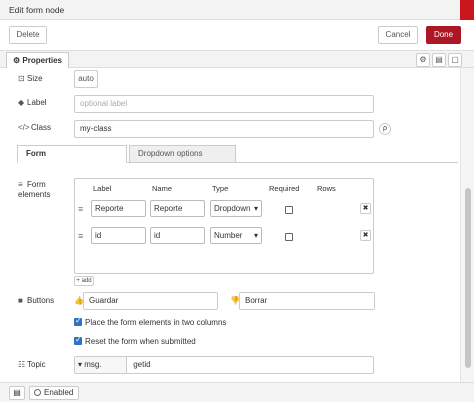 This screenshot has width=474, height=402. Describe the element at coordinates (35, 127) in the screenshot. I see `class-label: </>Class` at that location.